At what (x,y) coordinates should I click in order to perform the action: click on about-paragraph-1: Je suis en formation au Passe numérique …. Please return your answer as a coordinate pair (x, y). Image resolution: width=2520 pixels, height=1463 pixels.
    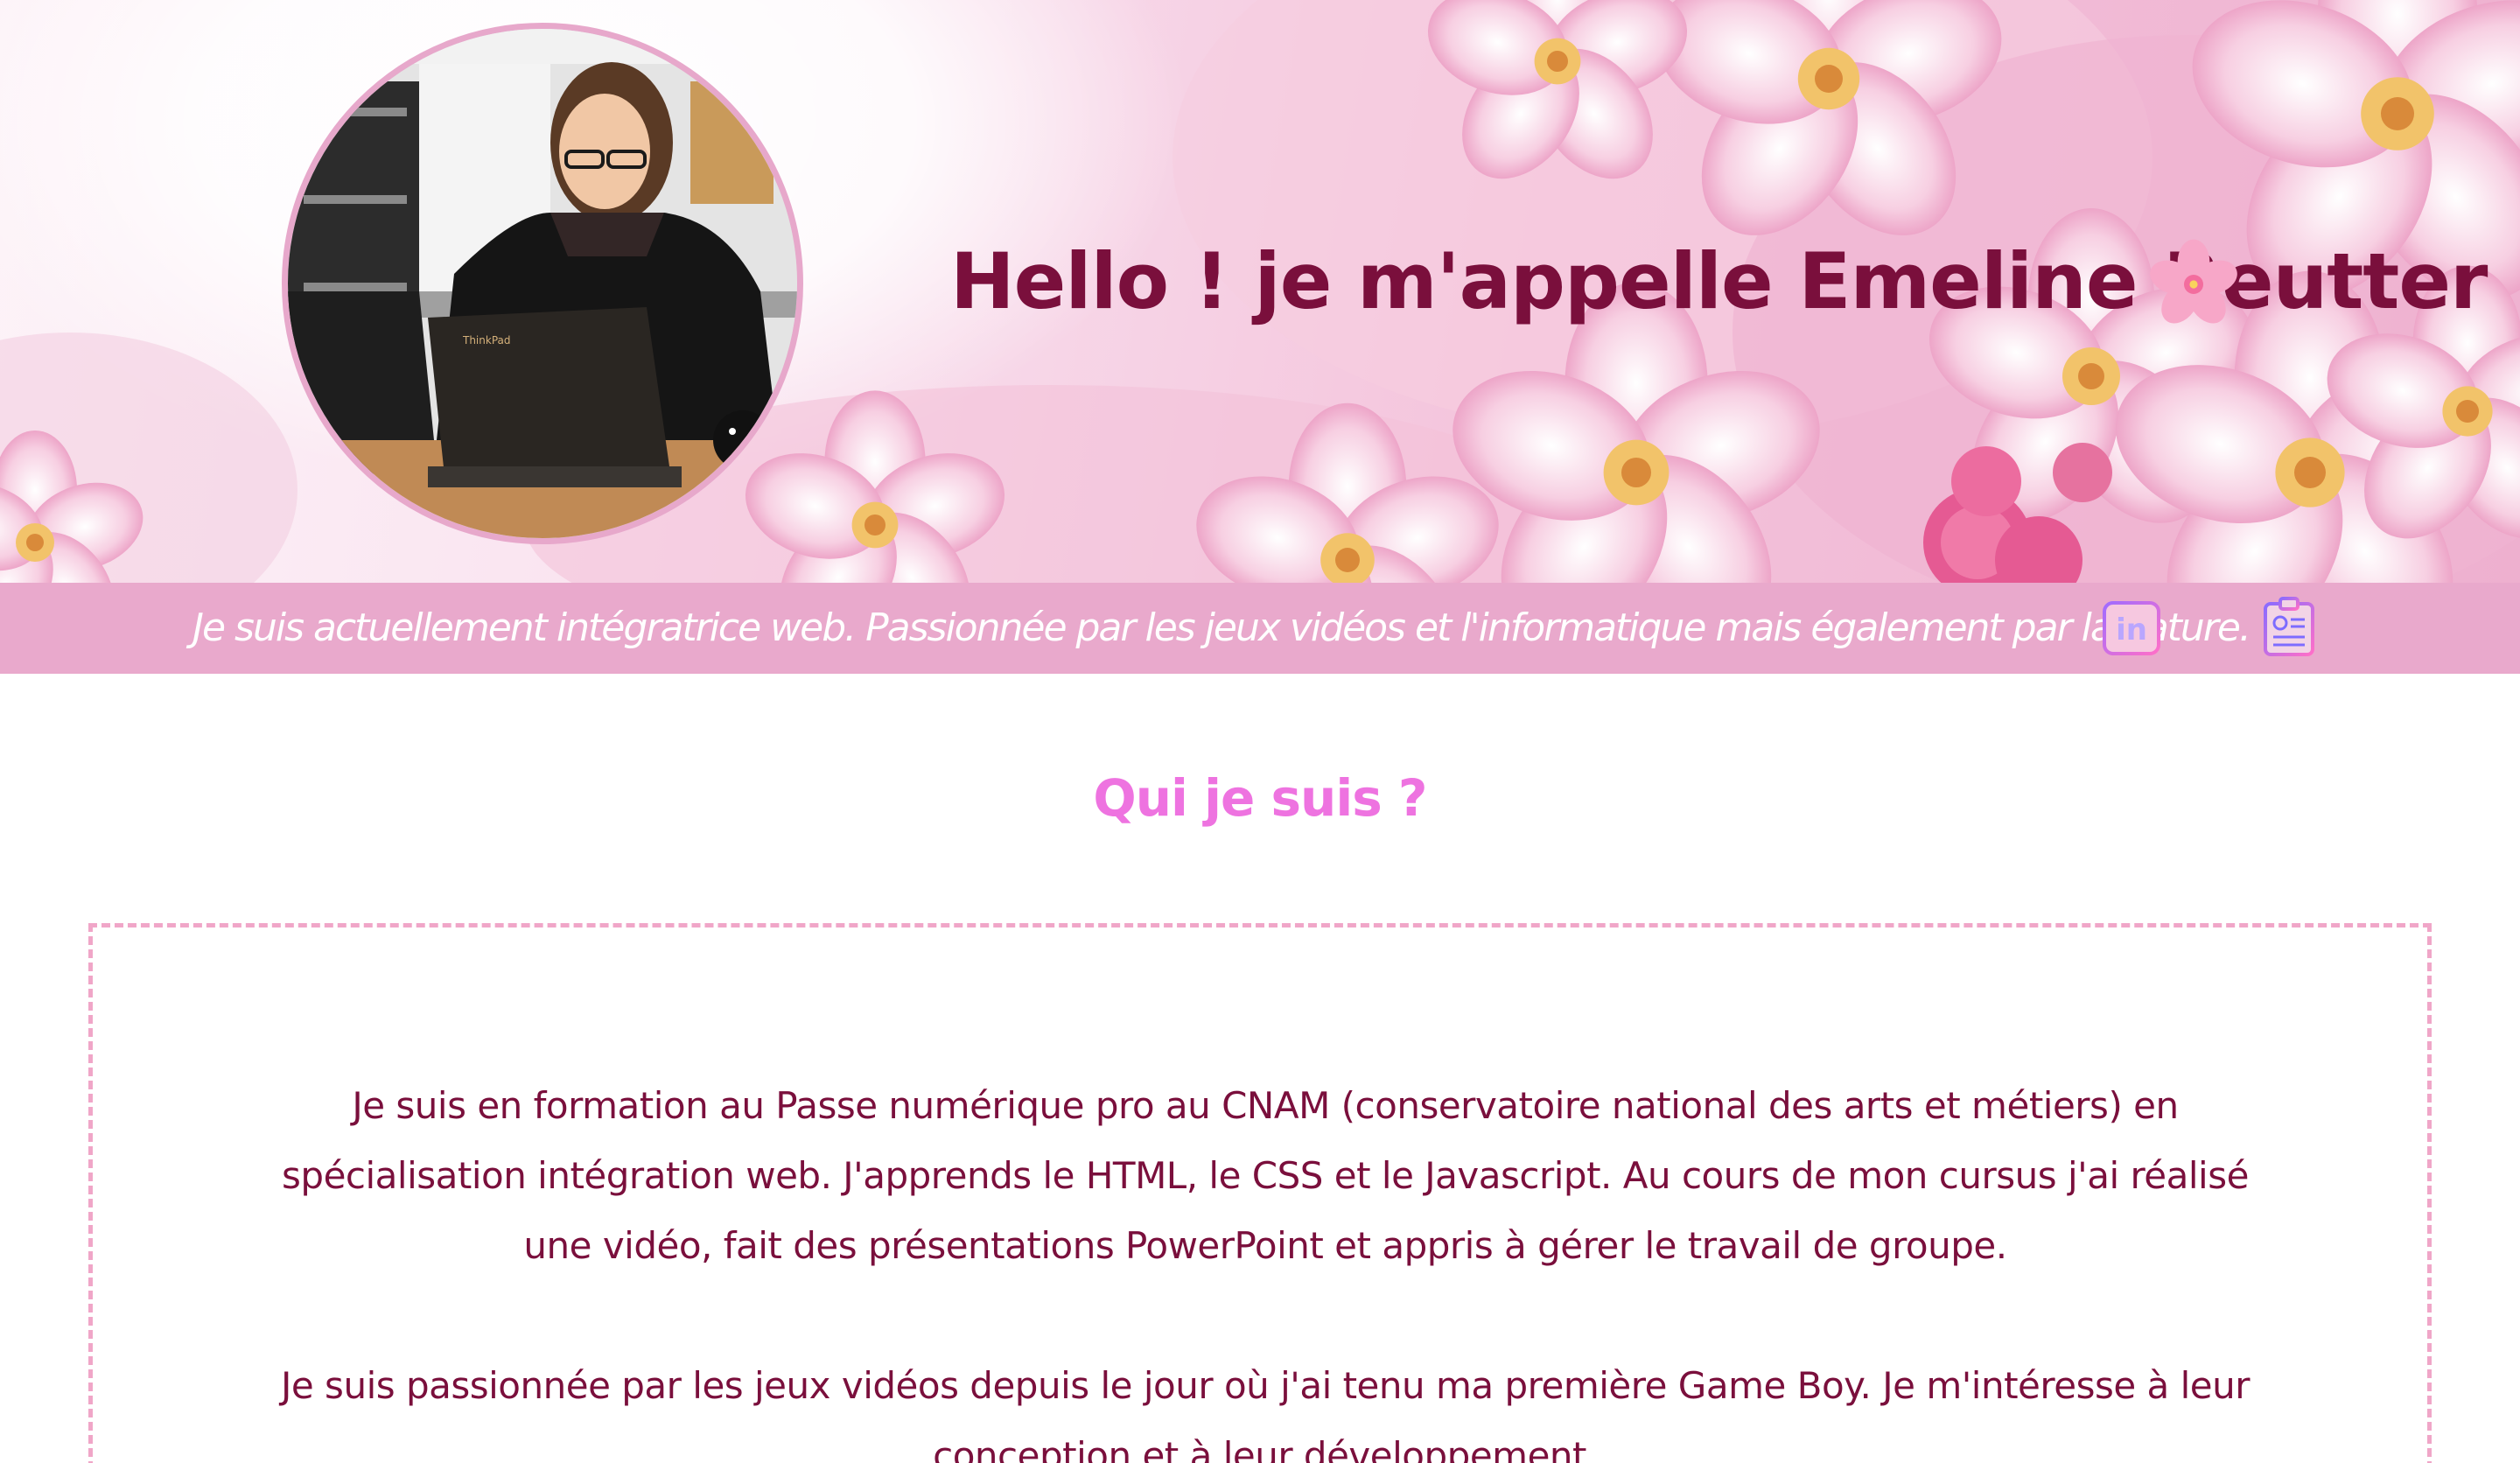
    Looking at the image, I should click on (1265, 1175).